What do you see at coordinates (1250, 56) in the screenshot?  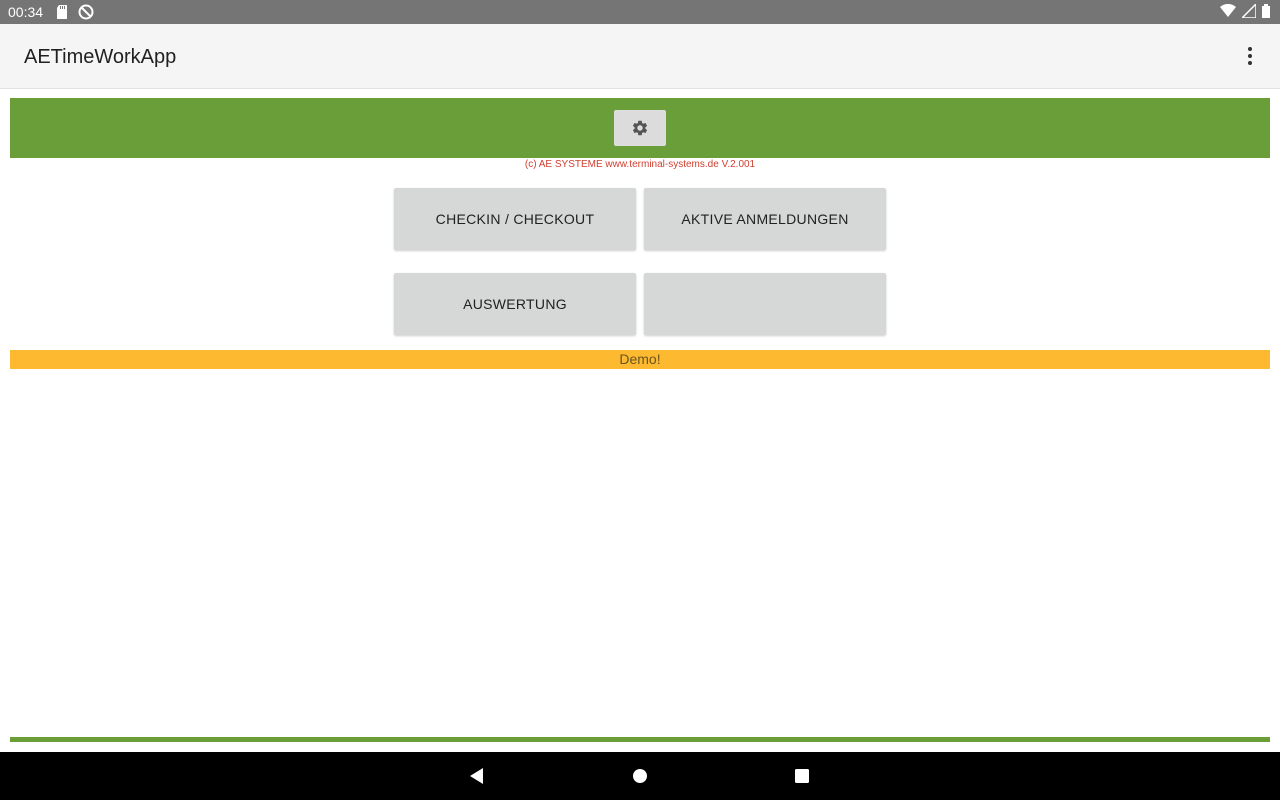 I see `more-vert-icon` at bounding box center [1250, 56].